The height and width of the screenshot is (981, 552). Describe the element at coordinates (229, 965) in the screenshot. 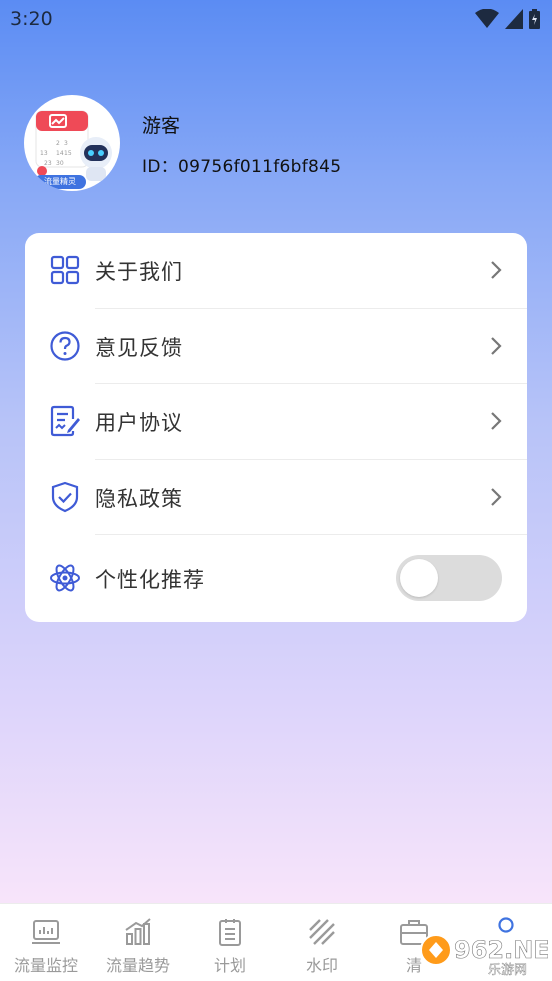

I see `nav-label: 计划` at that location.